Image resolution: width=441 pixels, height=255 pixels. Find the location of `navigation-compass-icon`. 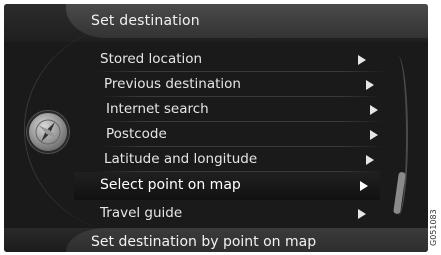

navigation-compass-icon is located at coordinates (48, 132).